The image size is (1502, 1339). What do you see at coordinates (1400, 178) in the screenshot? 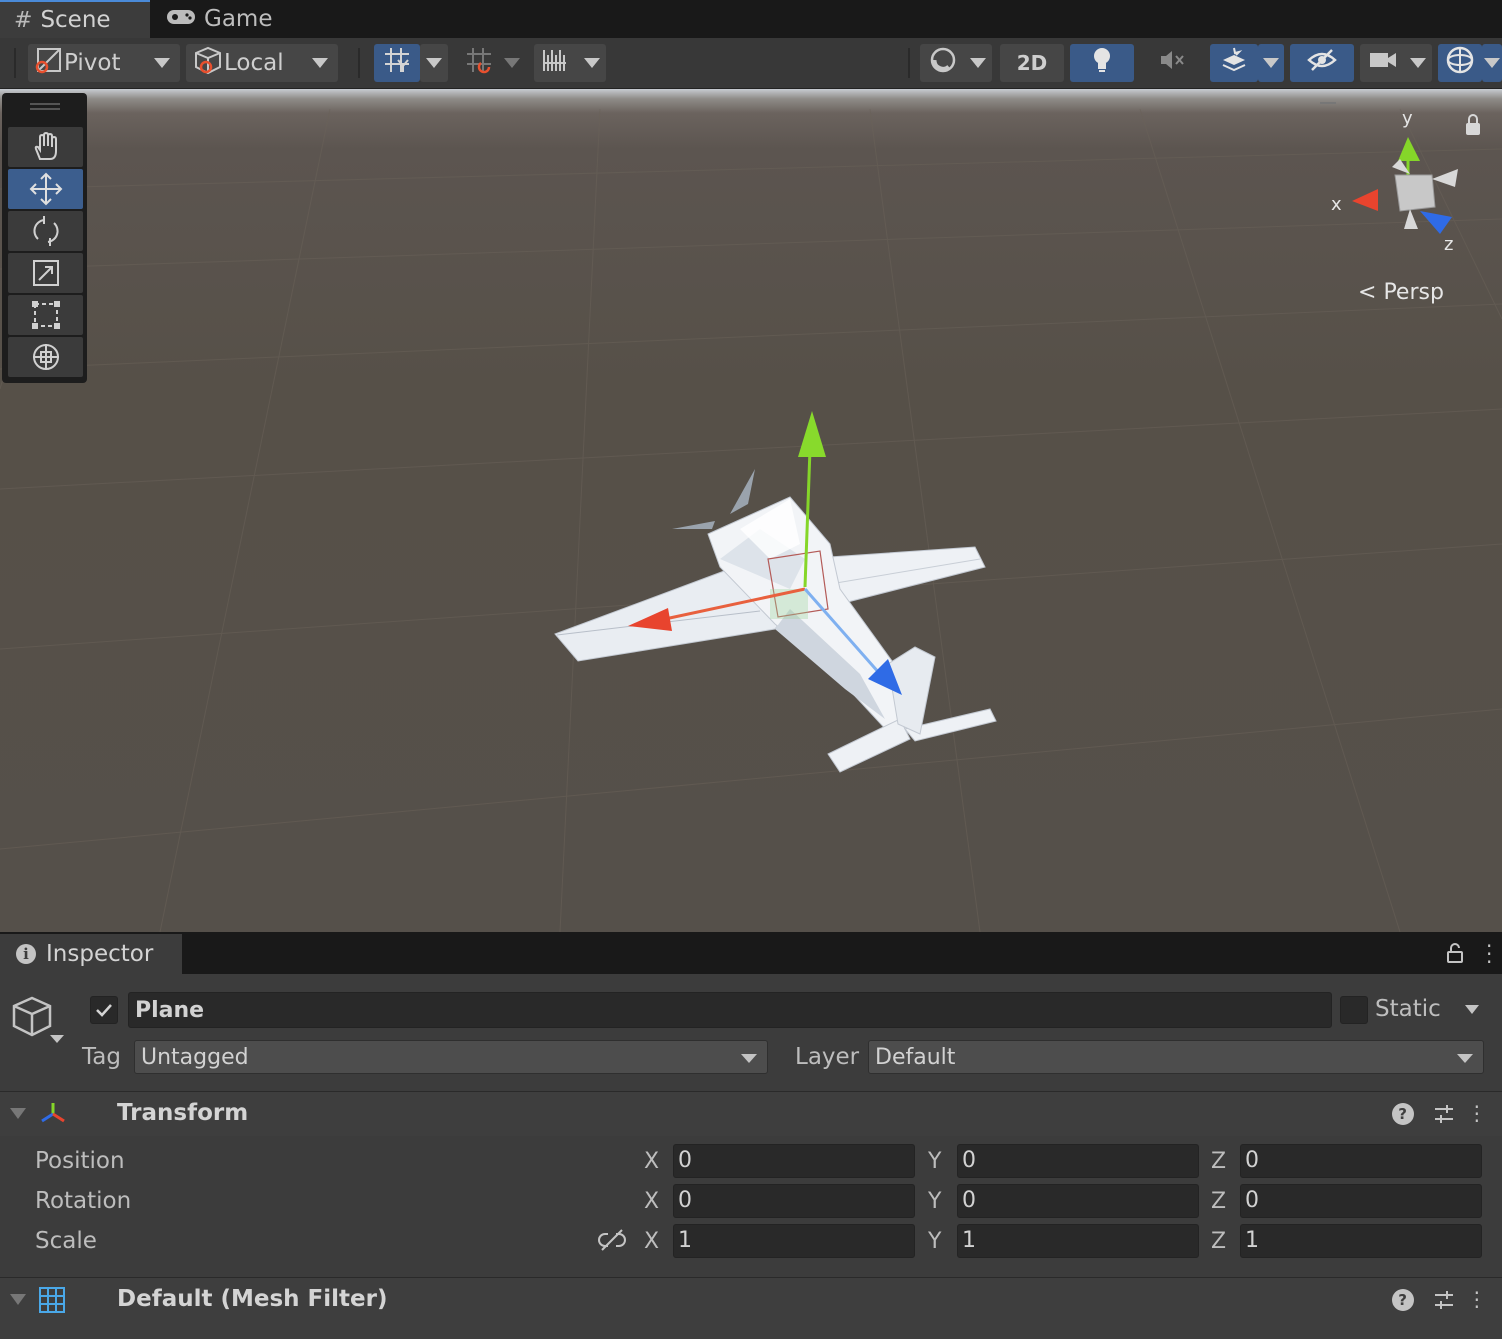
I see `orientation-gizmo: x y z` at bounding box center [1400, 178].